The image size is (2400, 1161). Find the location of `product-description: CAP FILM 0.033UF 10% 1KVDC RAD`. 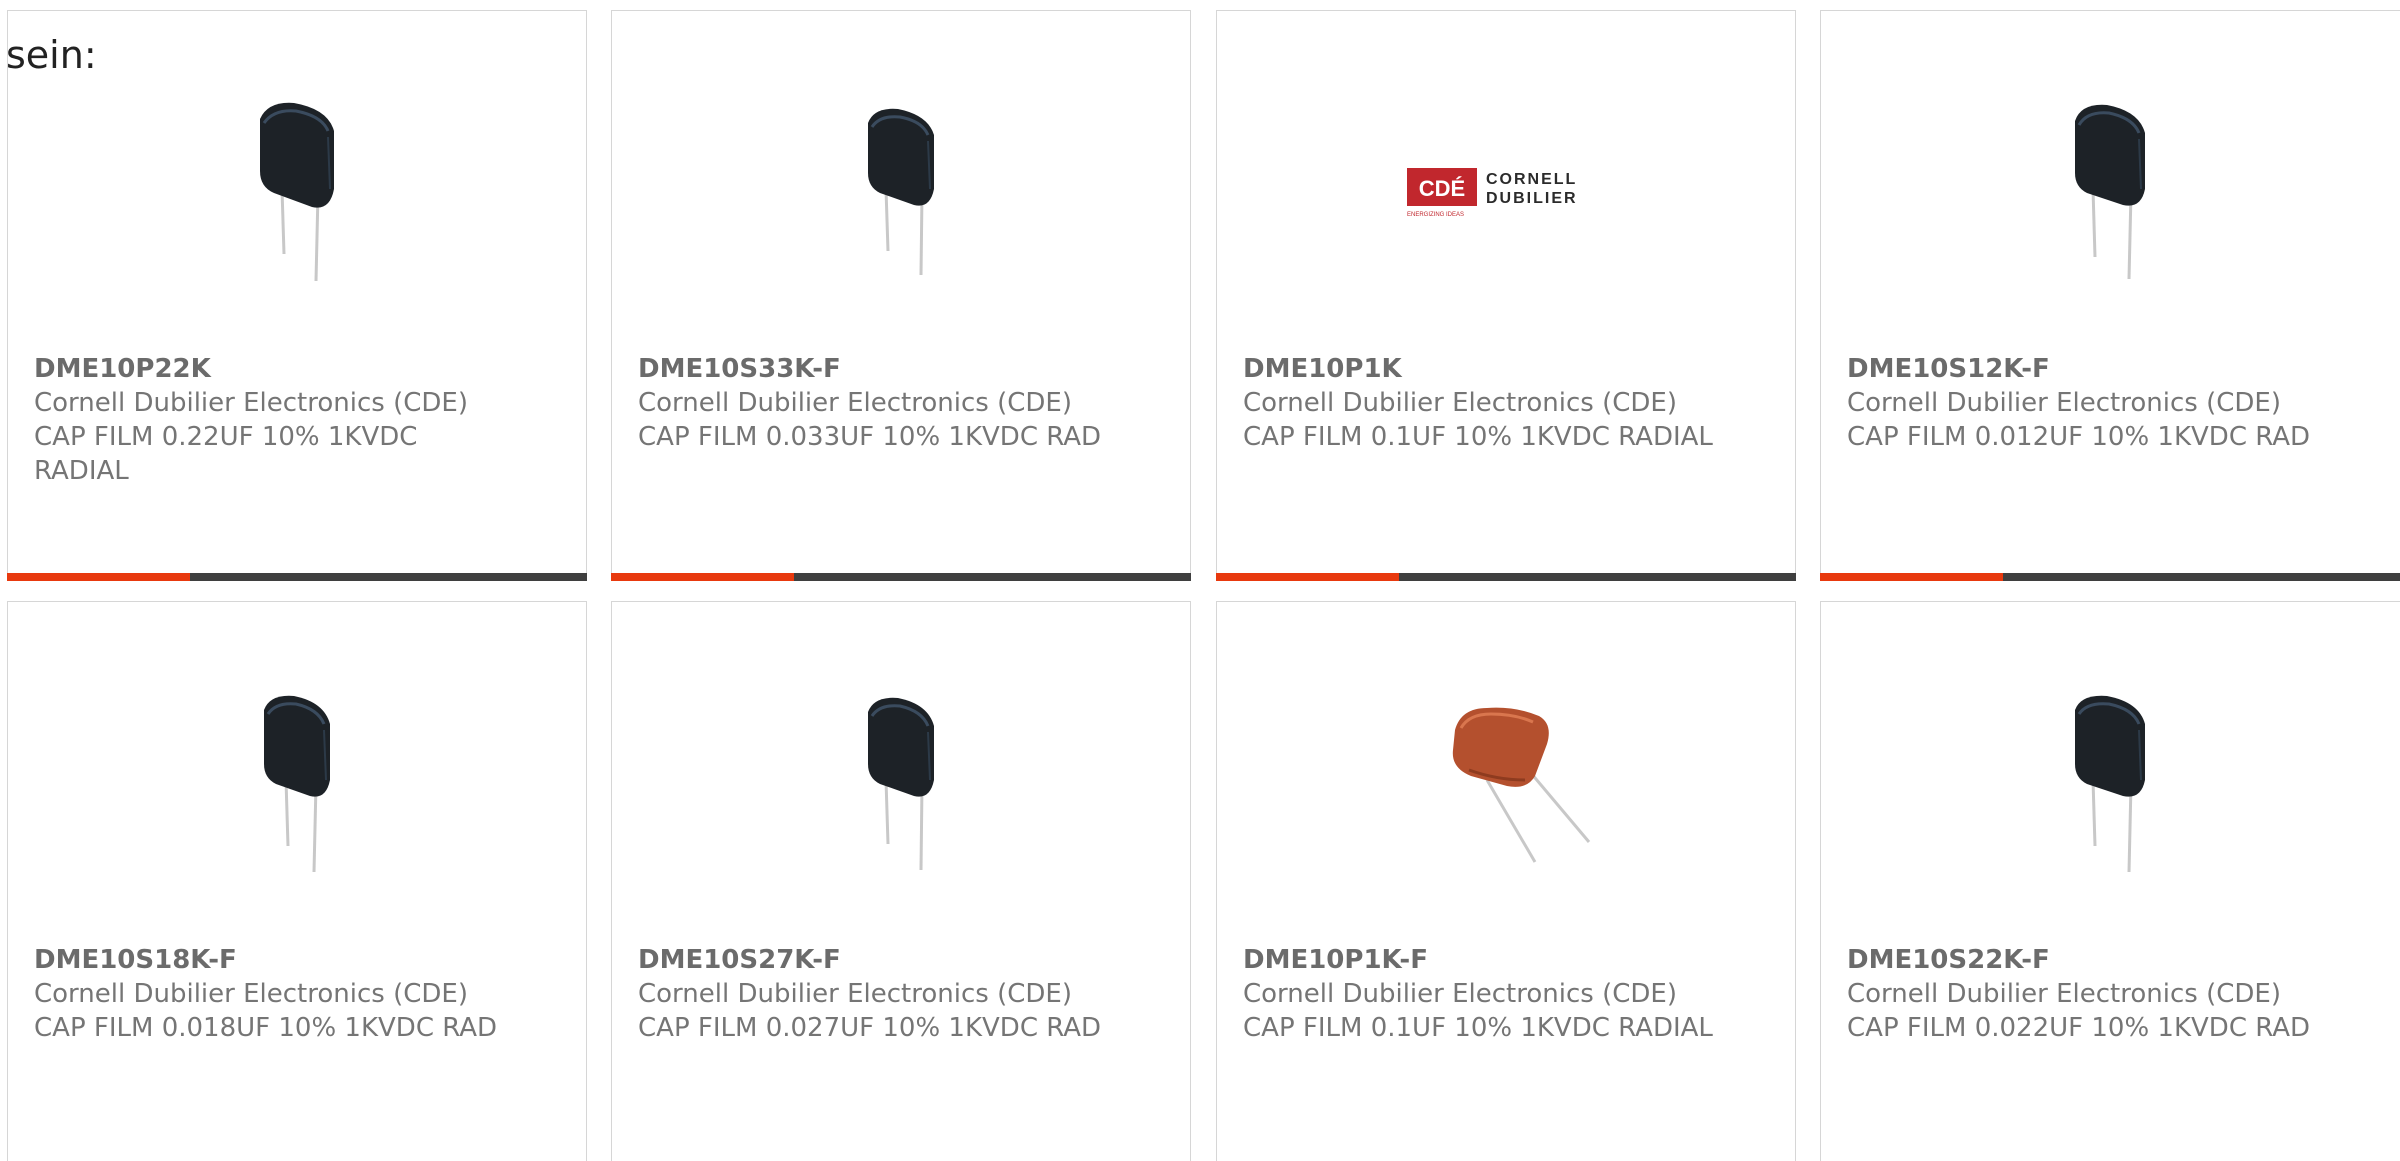

product-description: CAP FILM 0.033UF 10% 1KVDC RAD is located at coordinates (870, 437).